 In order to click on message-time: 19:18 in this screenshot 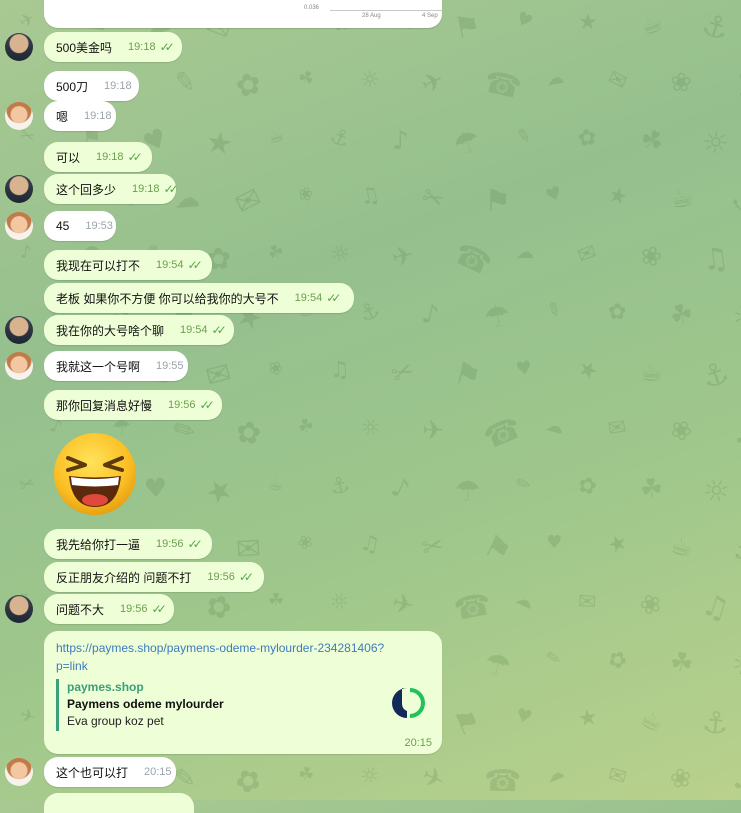, I will do `click(110, 157)`.